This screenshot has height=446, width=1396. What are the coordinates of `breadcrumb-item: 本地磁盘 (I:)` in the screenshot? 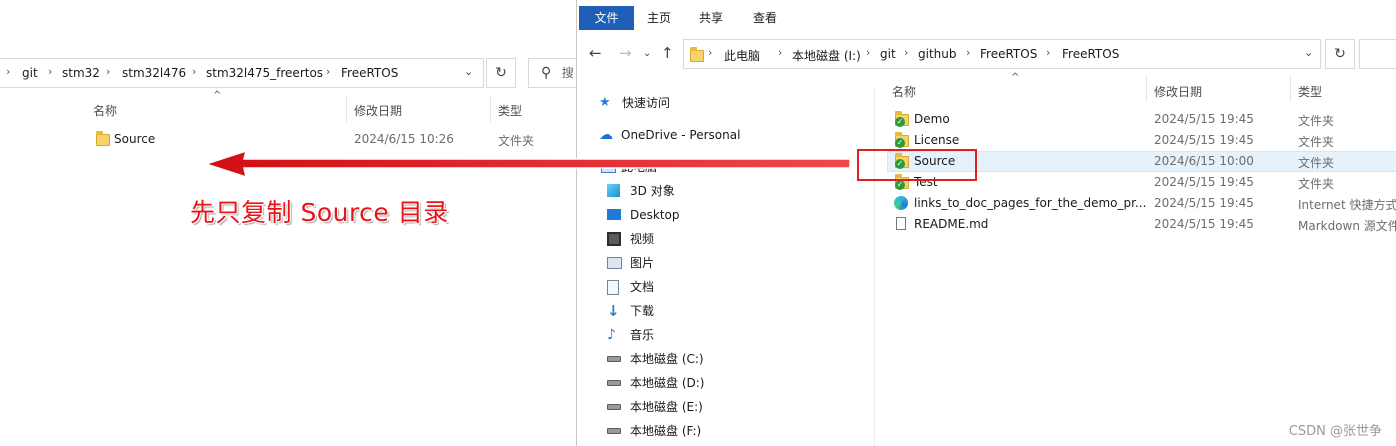 It's located at (826, 55).